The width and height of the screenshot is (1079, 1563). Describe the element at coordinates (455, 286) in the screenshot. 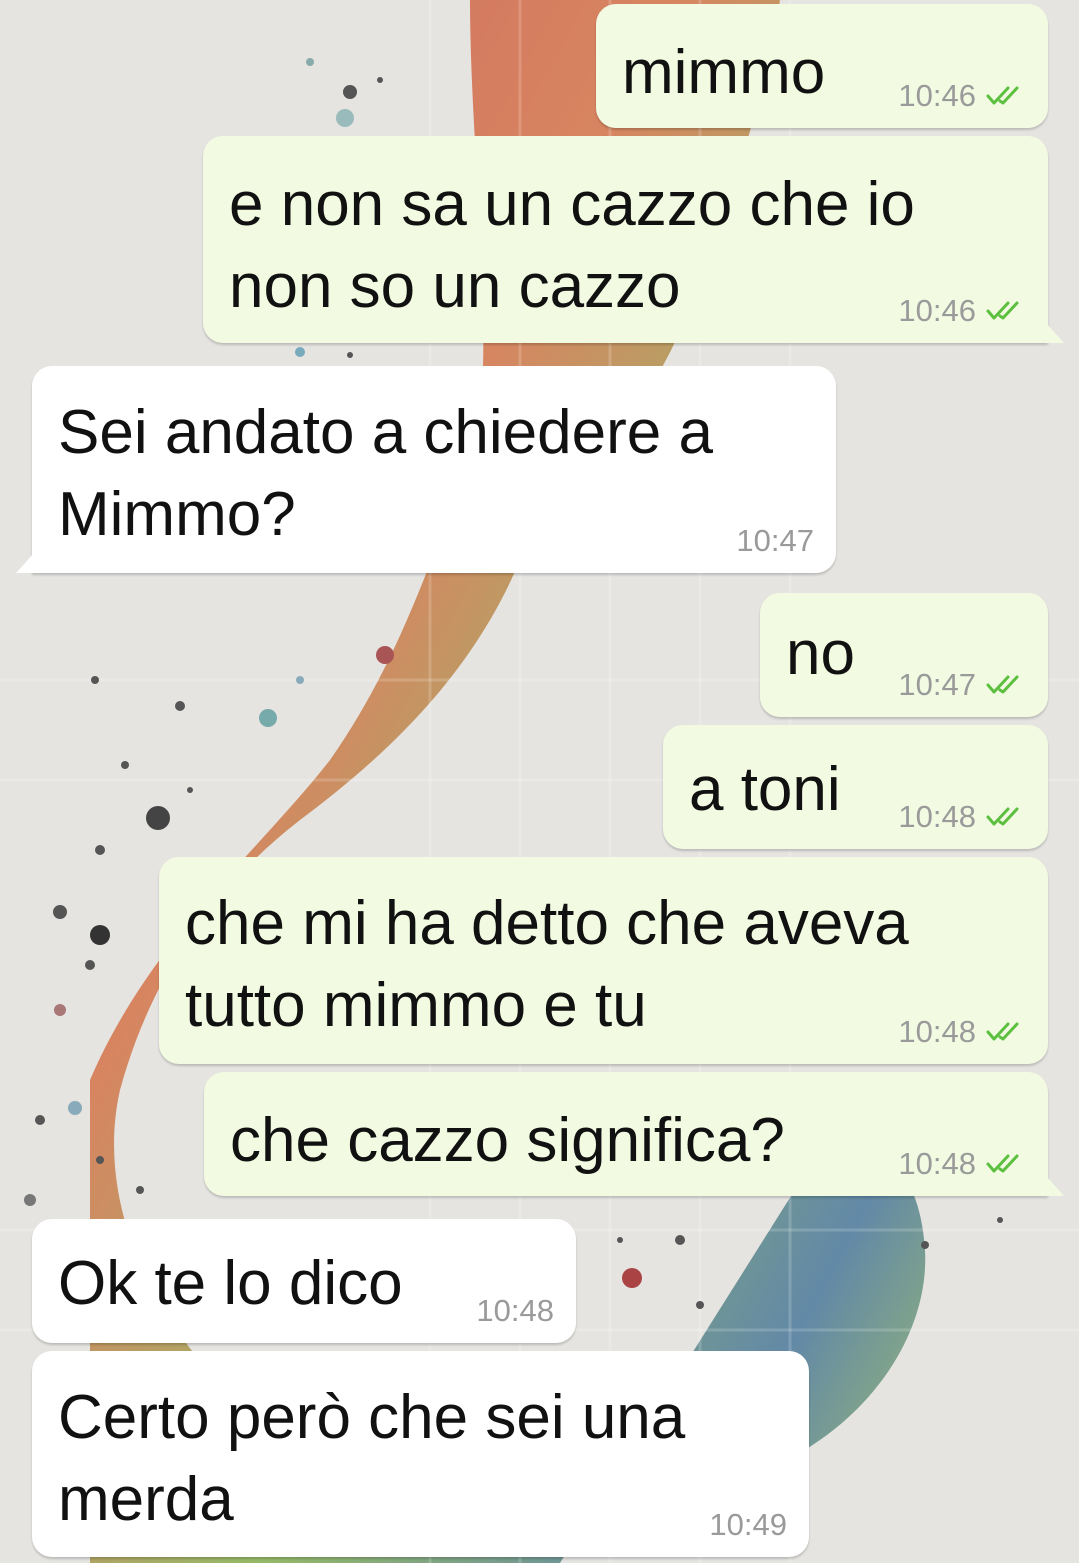

I see `message-text-line-2: non so un cazzo` at that location.